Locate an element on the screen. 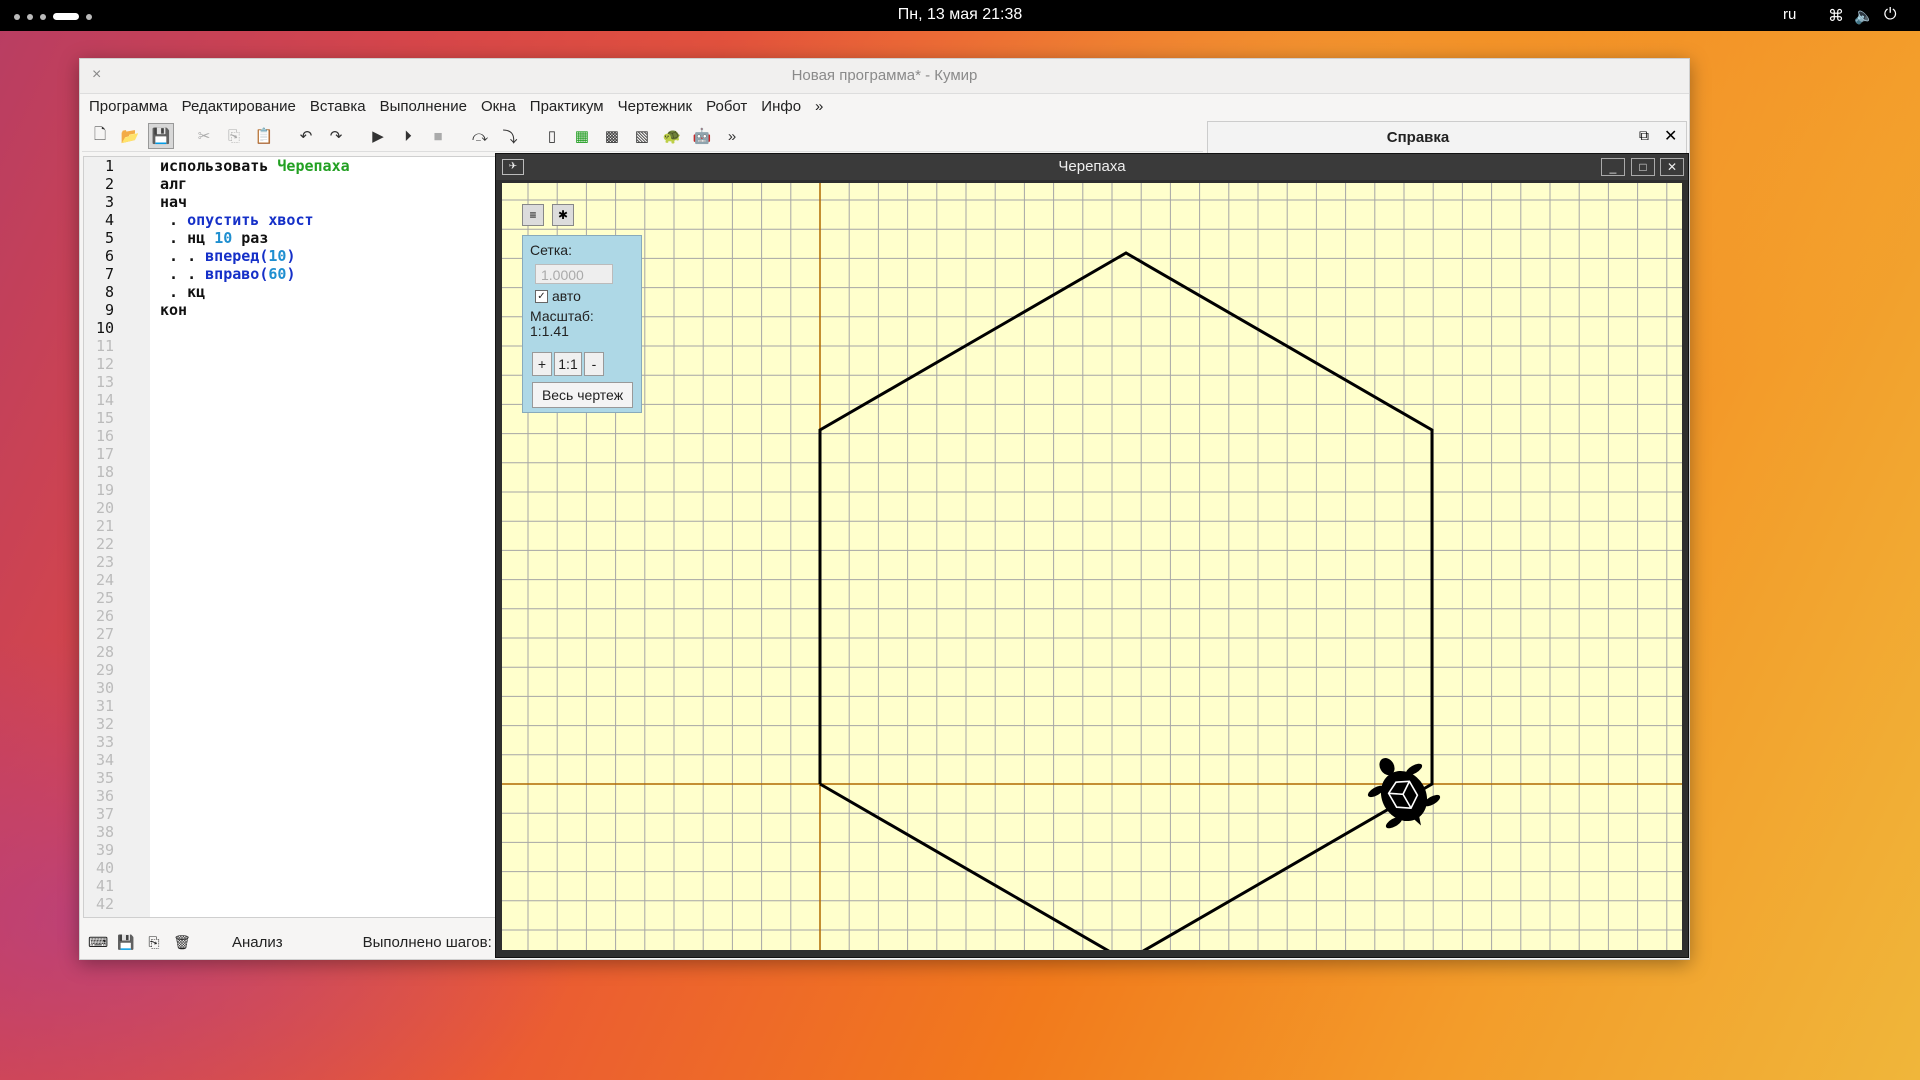 The height and width of the screenshot is (1080, 1920). turtle-icon: 🐢 is located at coordinates (672, 136).